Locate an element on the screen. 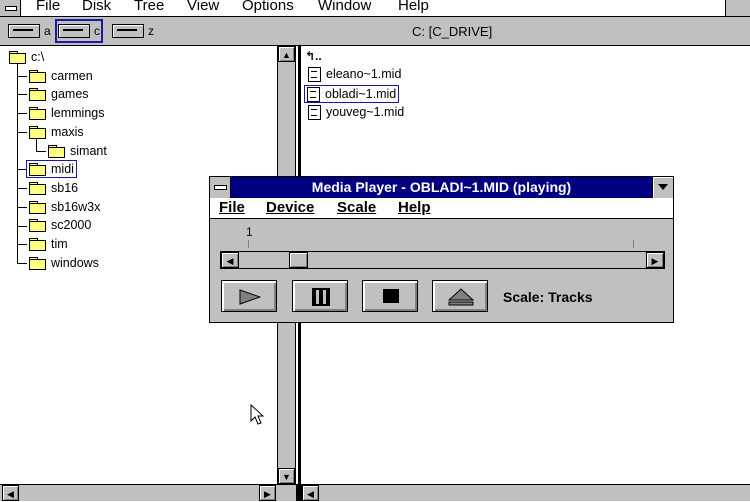  menu-window: Window is located at coordinates (344, 7).